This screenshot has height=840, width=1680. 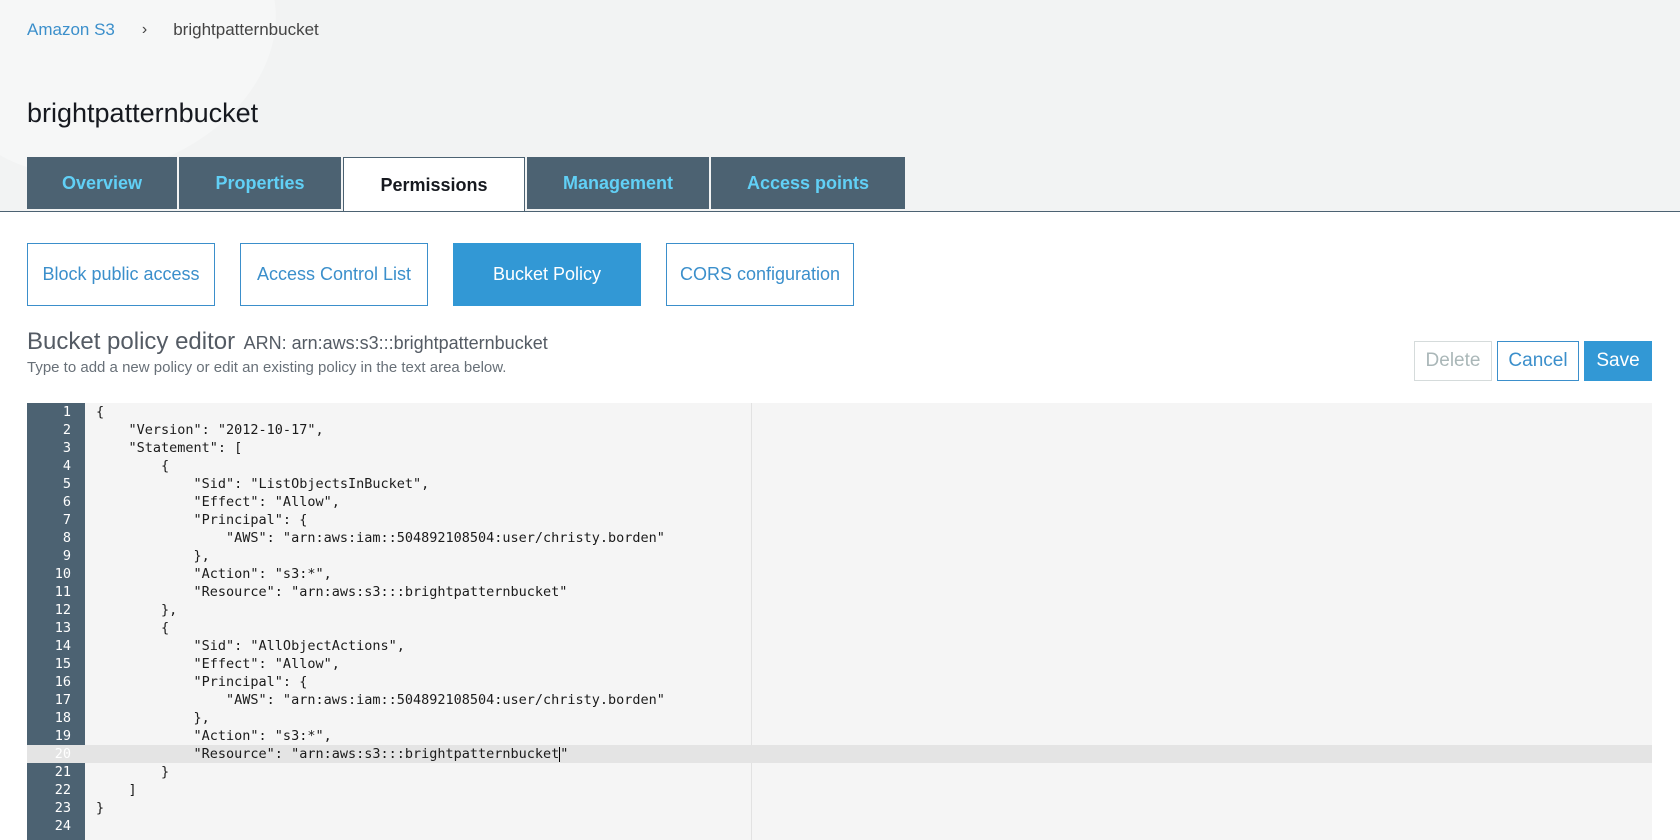 I want to click on code-line: 6 "Effect": "Allow",, so click(x=839, y=502).